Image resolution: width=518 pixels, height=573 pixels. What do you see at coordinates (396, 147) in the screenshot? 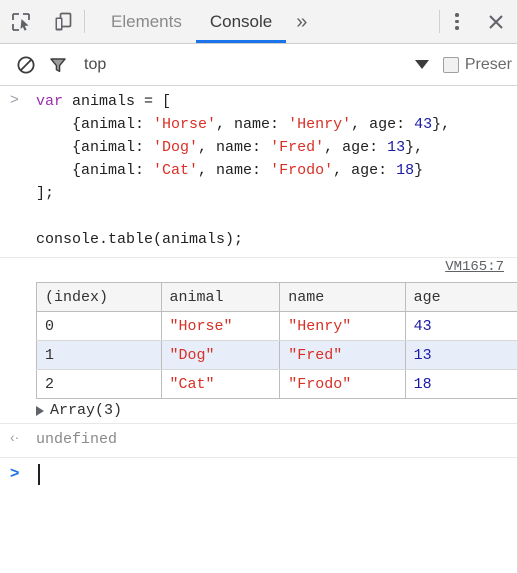
I see `code-token: 13` at bounding box center [396, 147].